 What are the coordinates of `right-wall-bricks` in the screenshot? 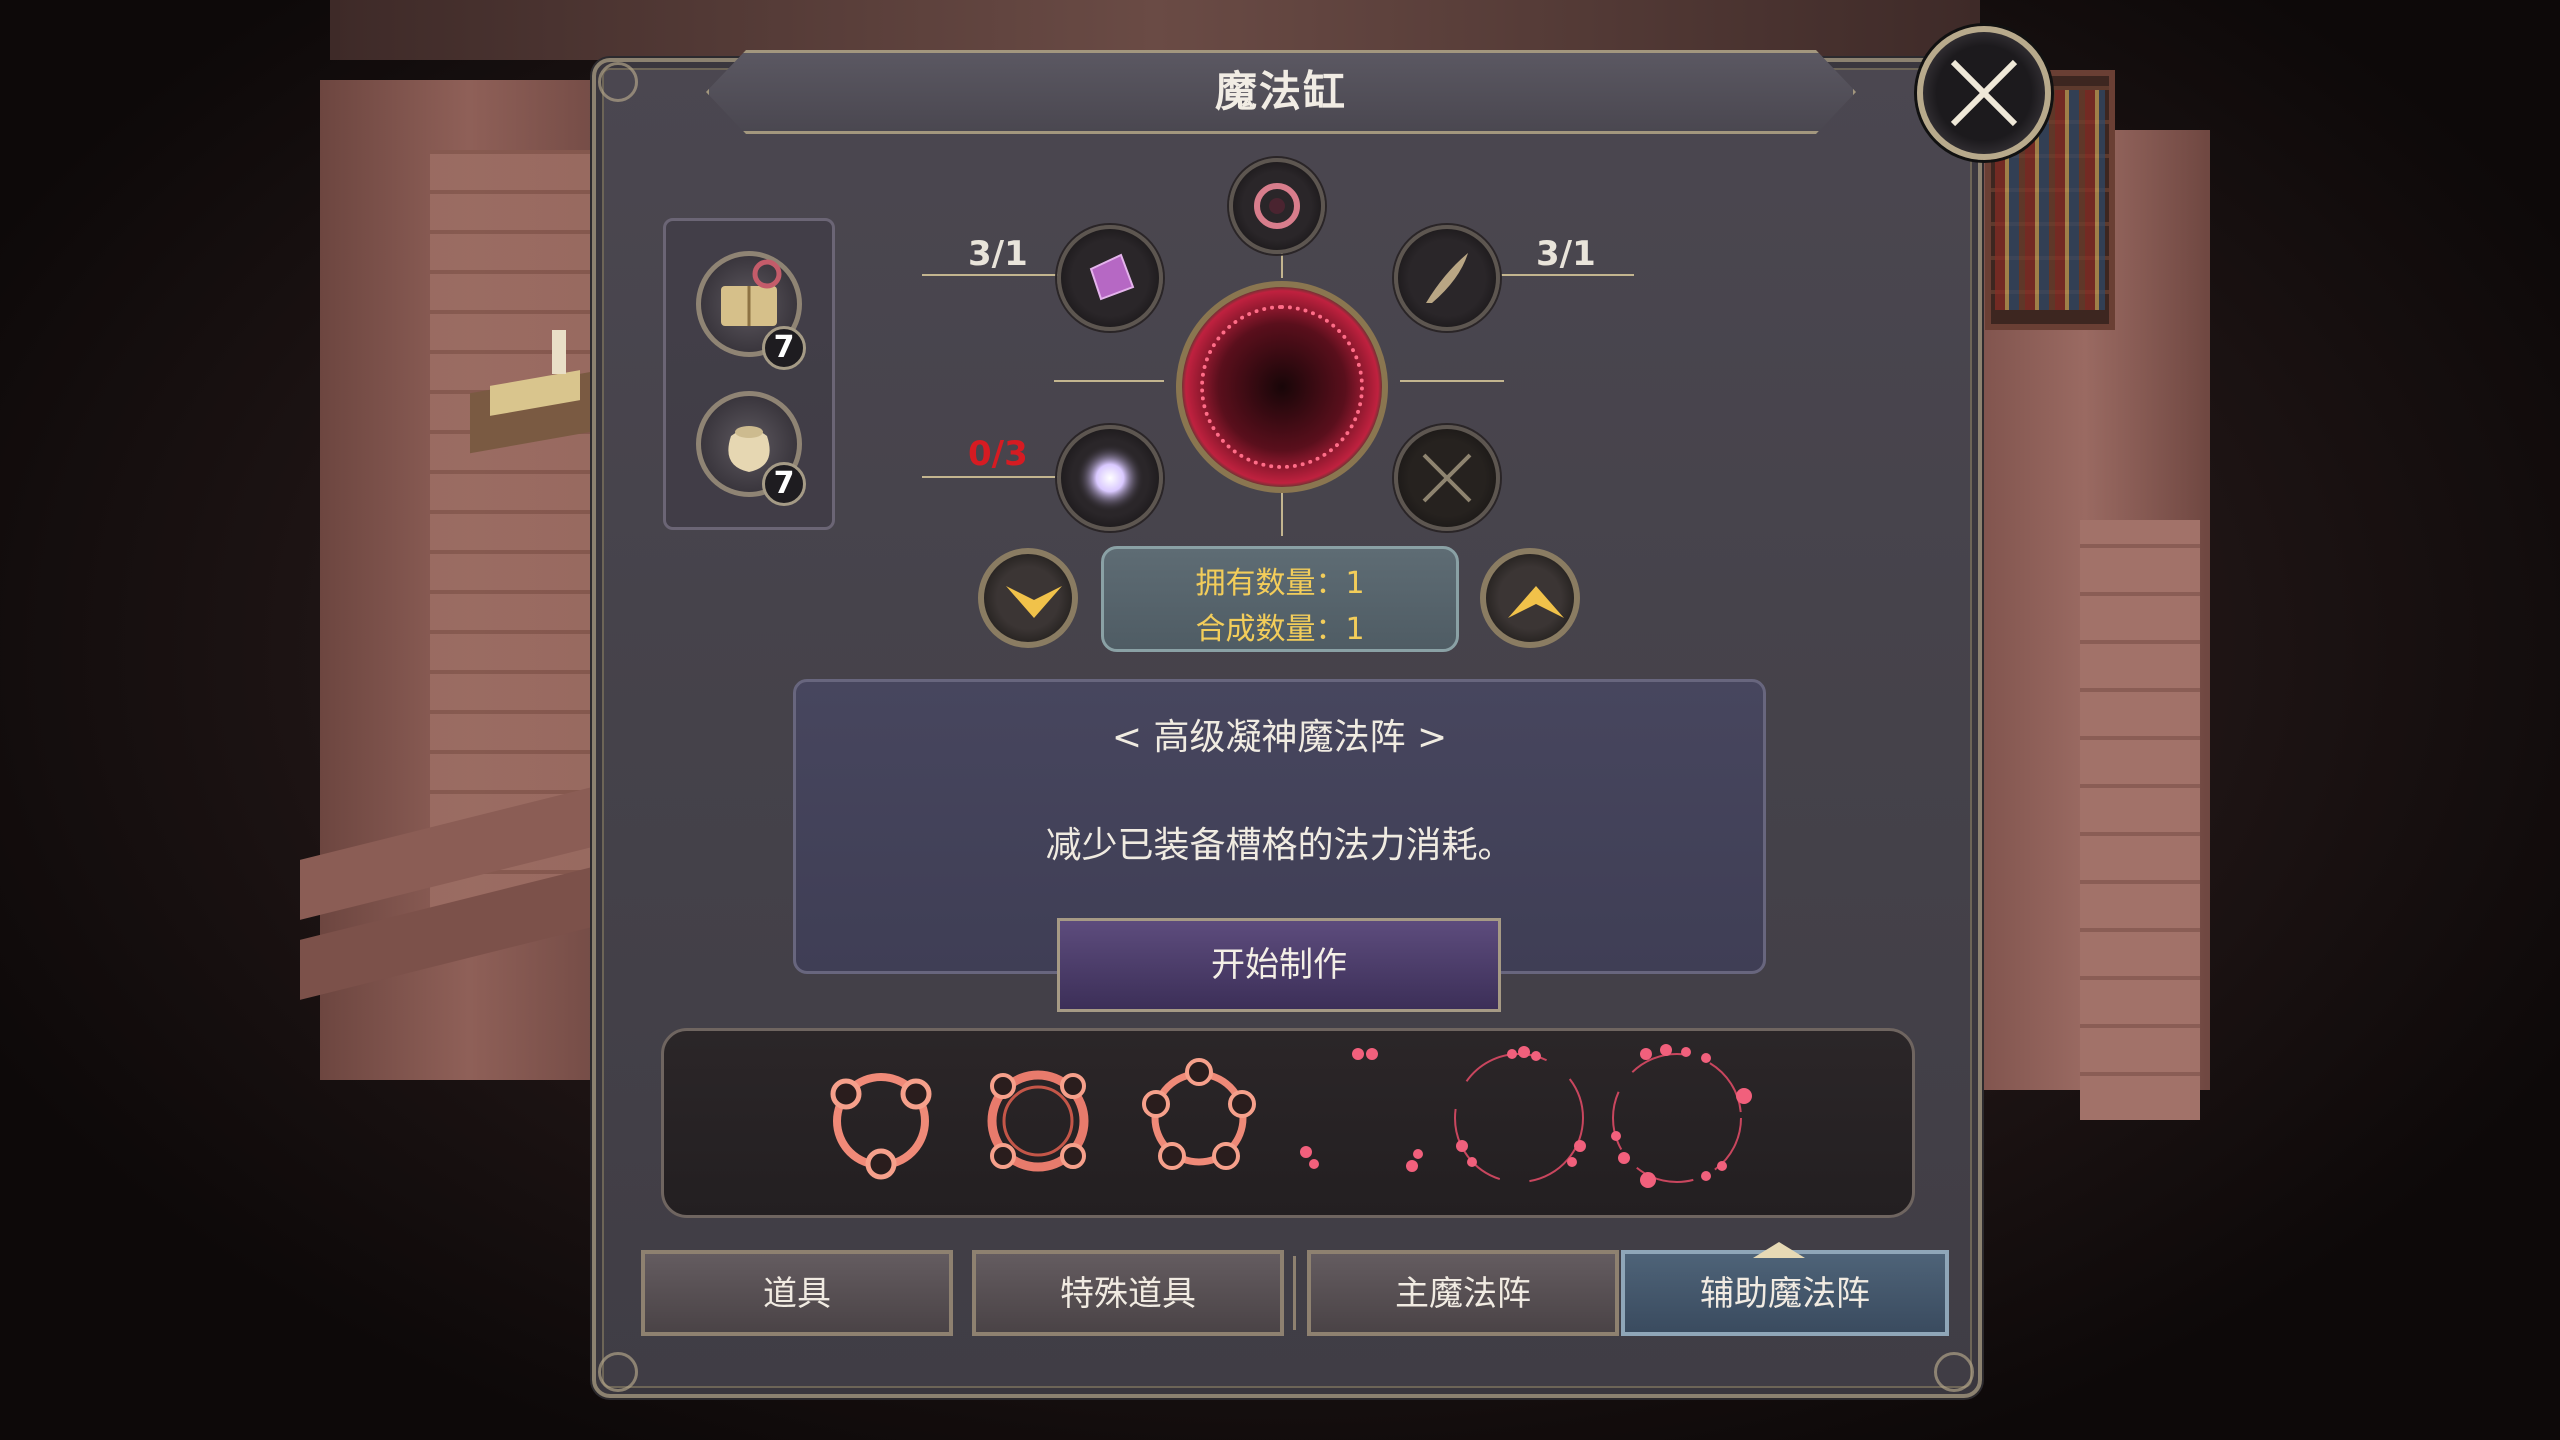 It's located at (2140, 820).